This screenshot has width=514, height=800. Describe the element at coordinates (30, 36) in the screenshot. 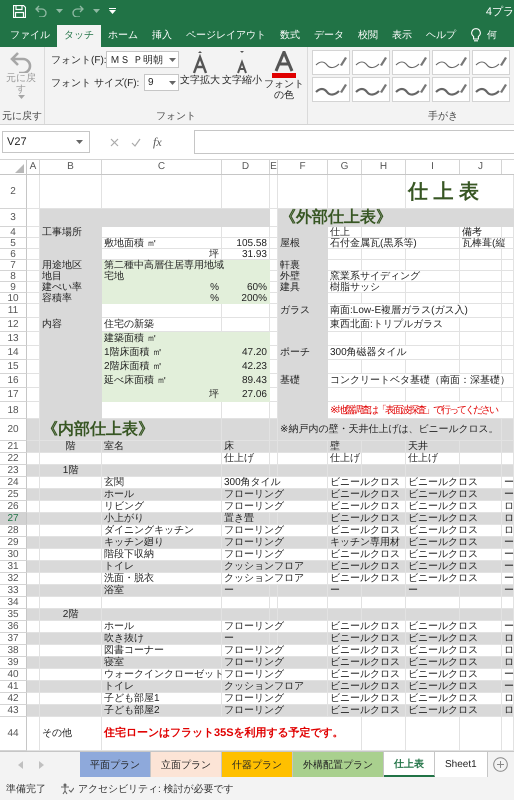

I see `ribbon-tab: ファイル` at that location.